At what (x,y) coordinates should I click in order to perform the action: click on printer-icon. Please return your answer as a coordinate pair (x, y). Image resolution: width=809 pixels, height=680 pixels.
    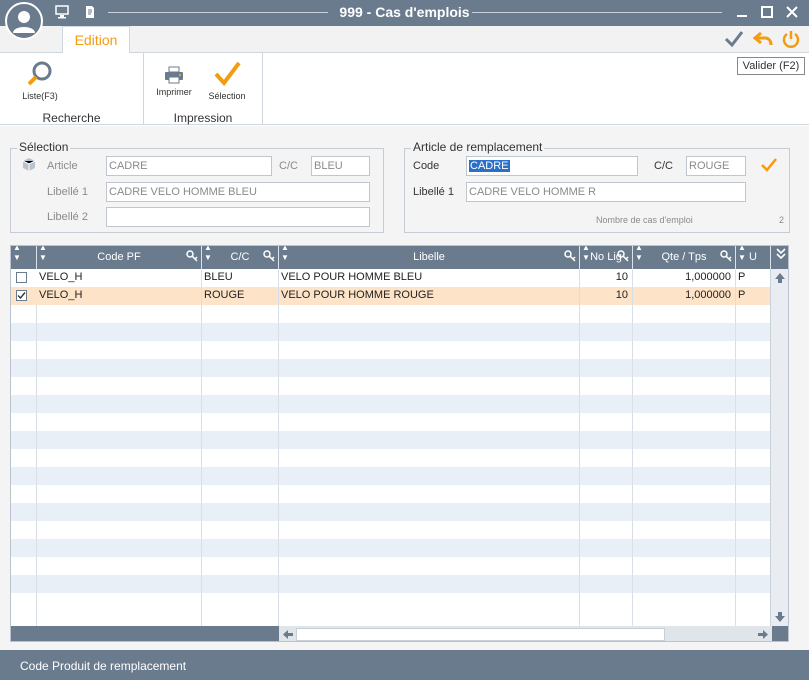
    Looking at the image, I should click on (174, 75).